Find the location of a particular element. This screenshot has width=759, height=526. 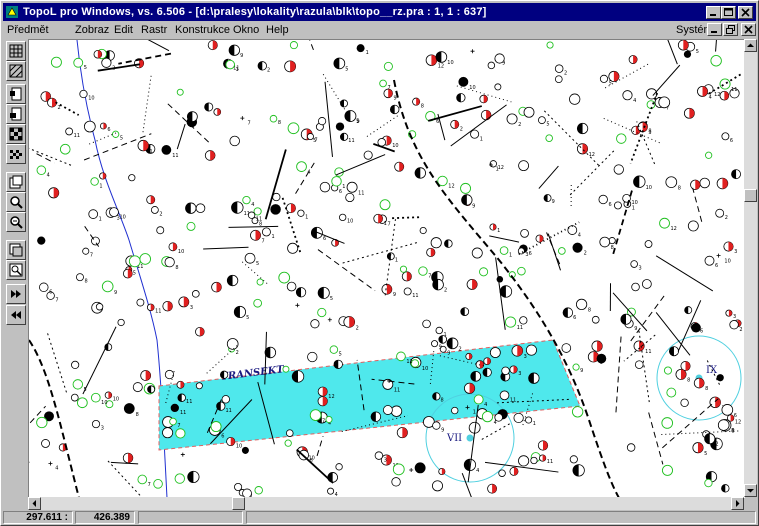

scroll-left-button is located at coordinates (34, 503).